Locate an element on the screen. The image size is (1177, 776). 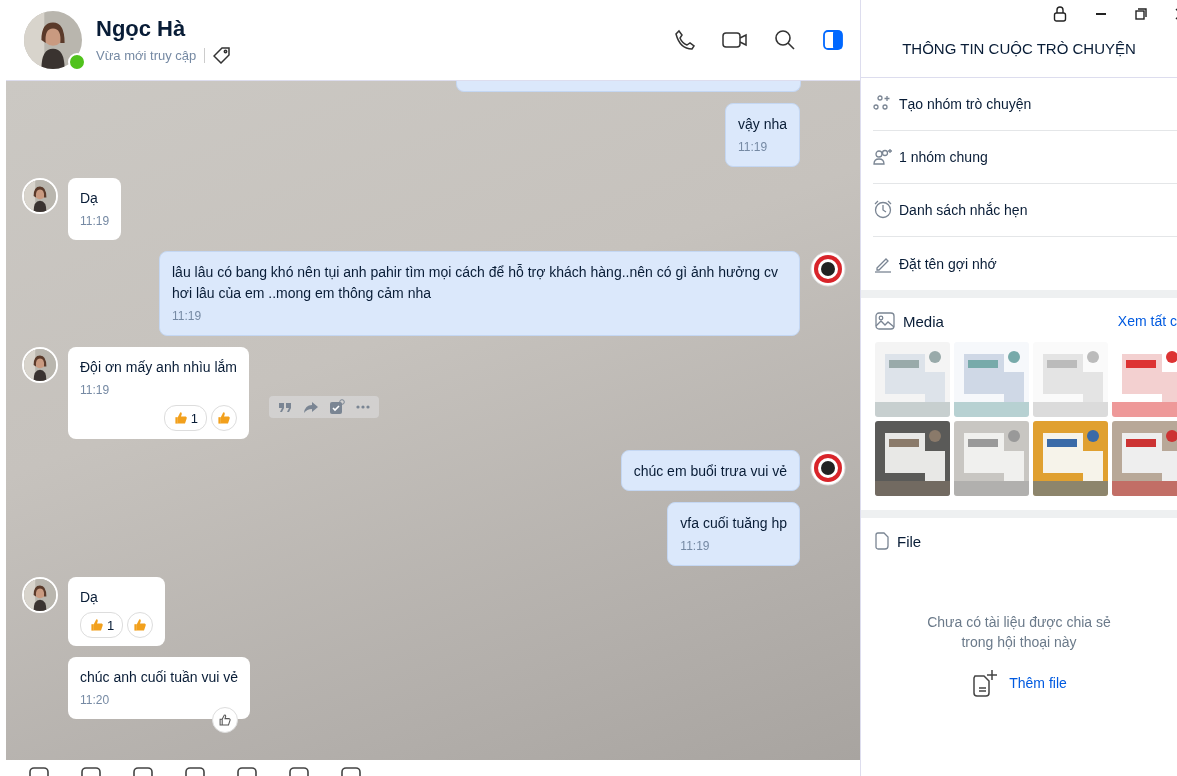
last-seen-status: Vừa mới truy cập is located at coordinates (151, 55).